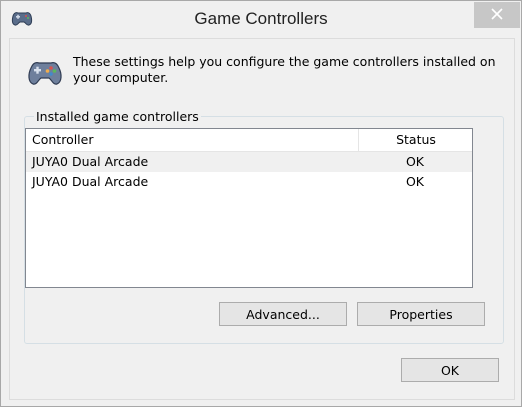 The image size is (522, 407). I want to click on close-button, so click(497, 15).